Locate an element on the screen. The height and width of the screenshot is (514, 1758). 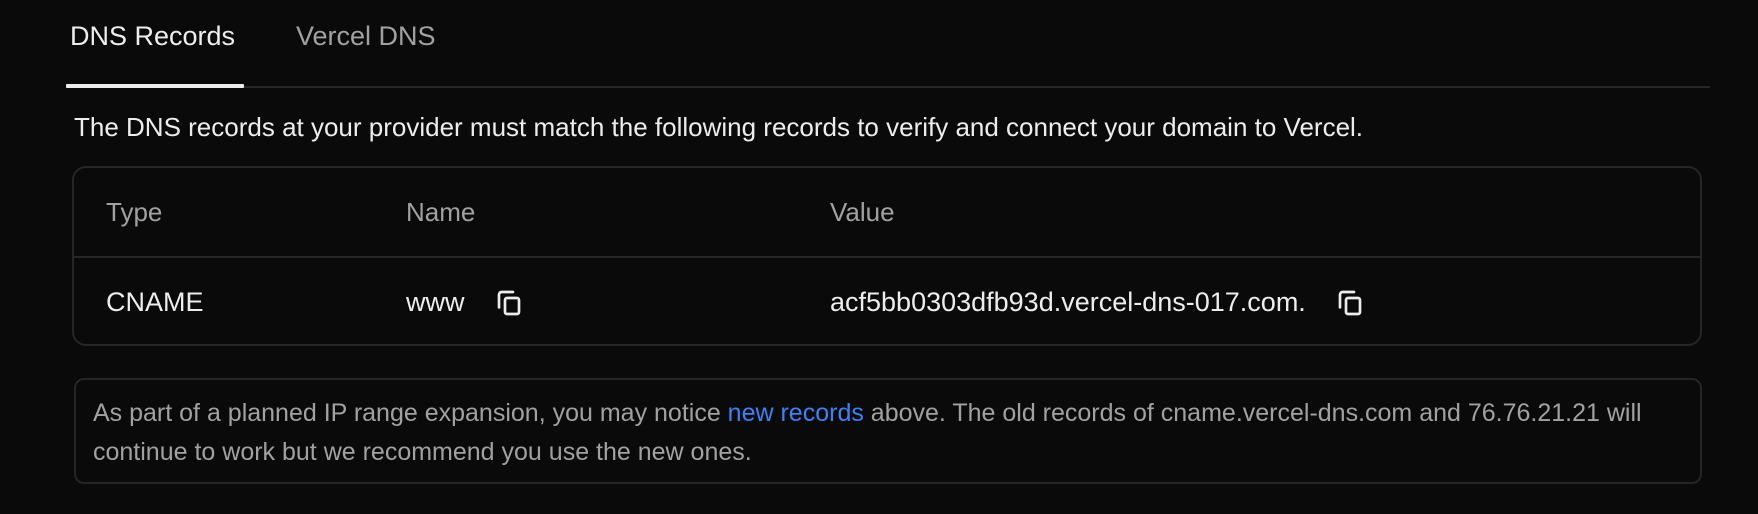
record-type: CNAME is located at coordinates (155, 301).